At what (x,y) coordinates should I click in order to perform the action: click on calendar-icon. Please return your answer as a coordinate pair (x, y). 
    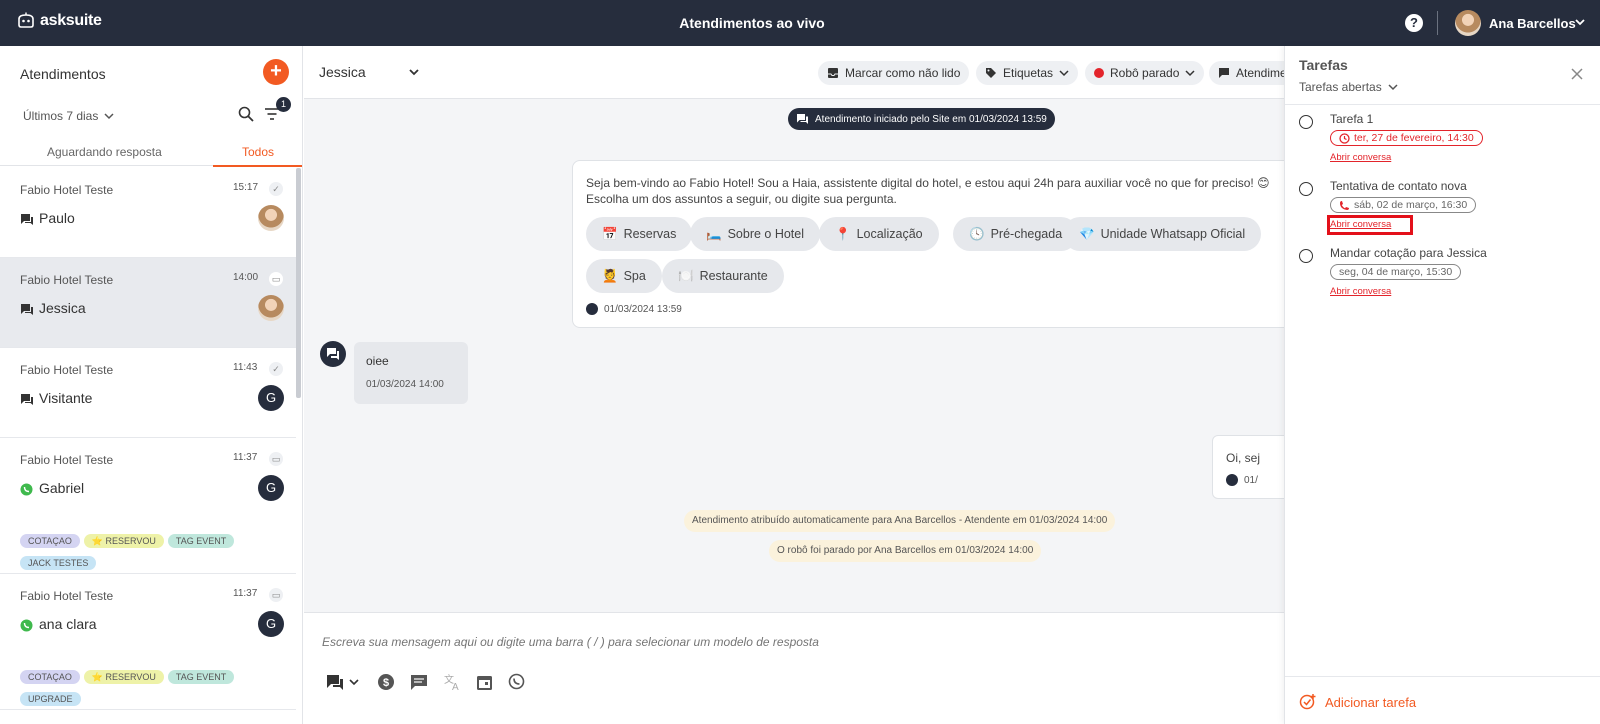
    Looking at the image, I should click on (484, 682).